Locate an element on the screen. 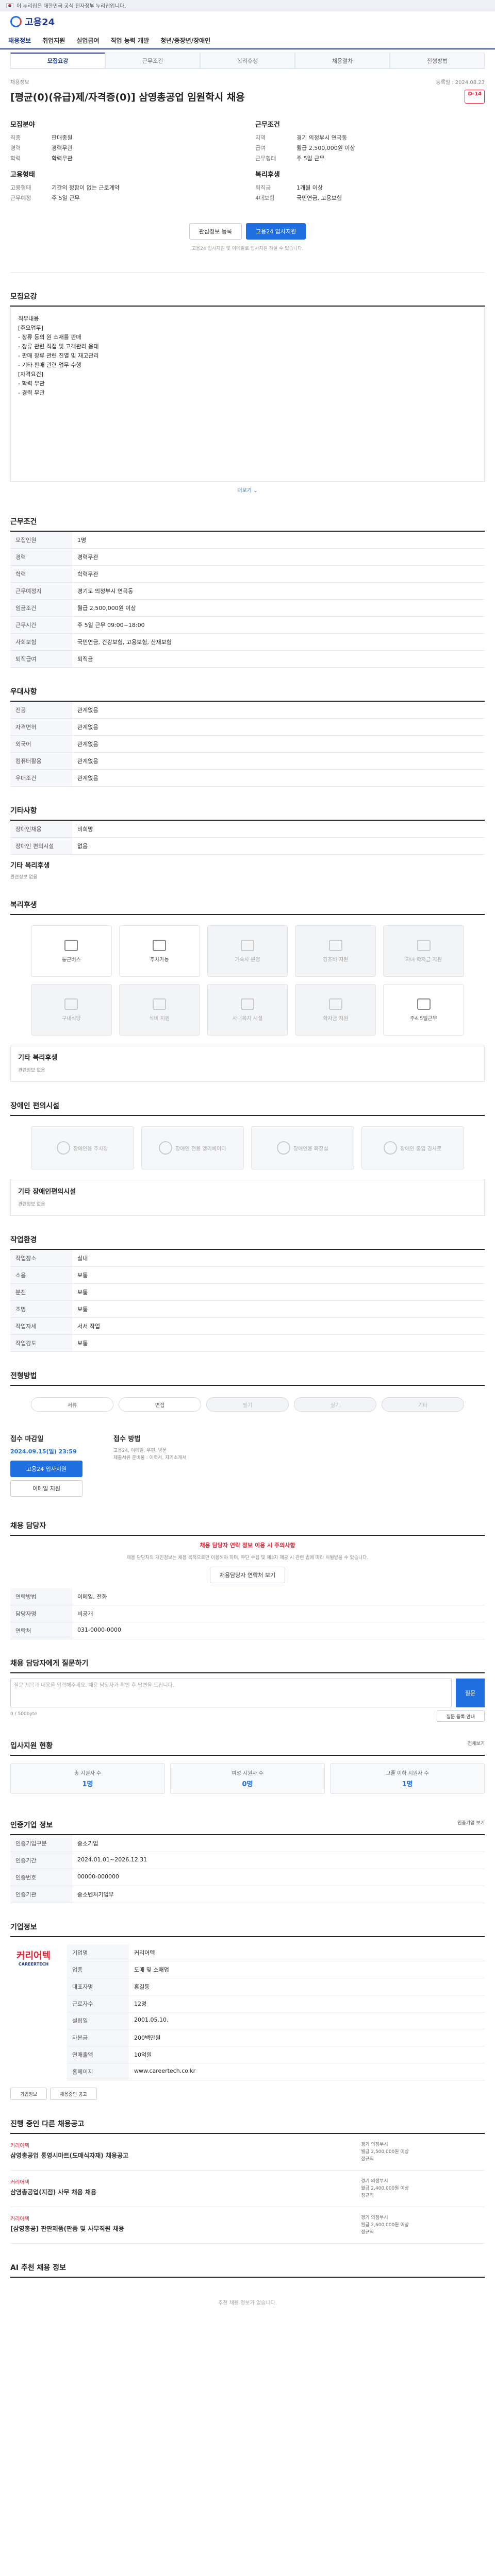 The width and height of the screenshot is (495, 2576). scrap-button: 관심정보 등록 is located at coordinates (215, 231).